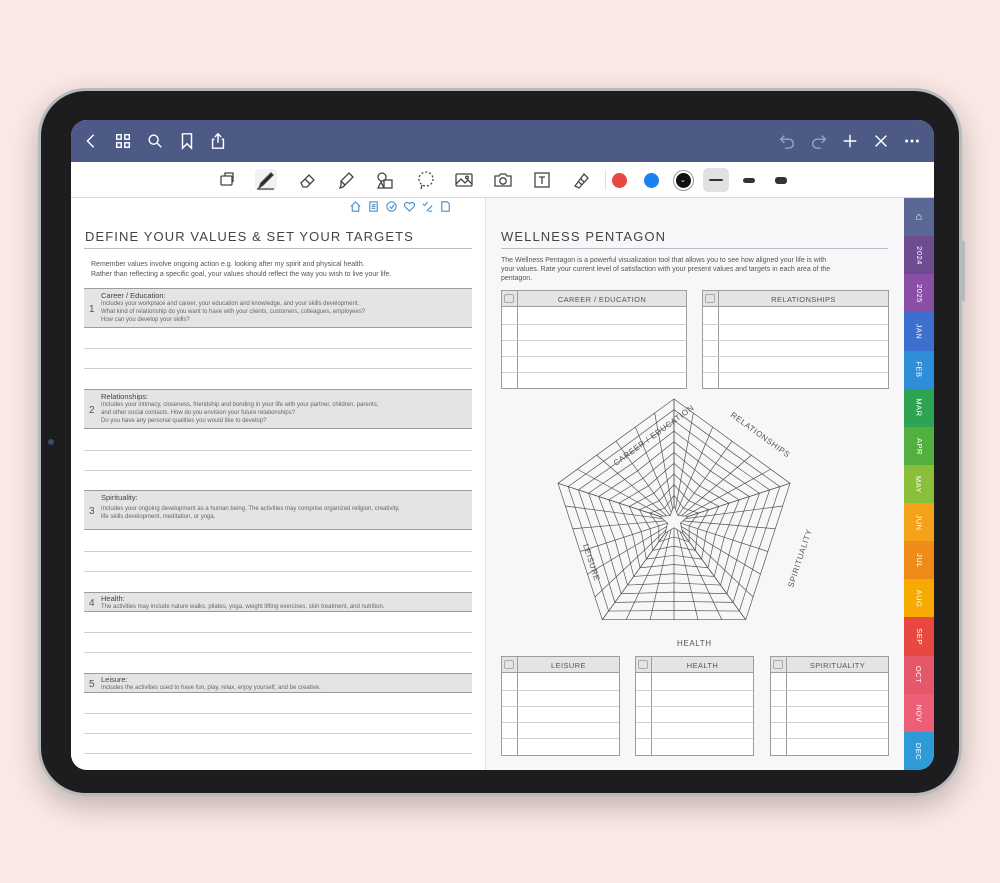 The height and width of the screenshot is (883, 1000). What do you see at coordinates (464, 180) in the screenshot?
I see `image-icon` at bounding box center [464, 180].